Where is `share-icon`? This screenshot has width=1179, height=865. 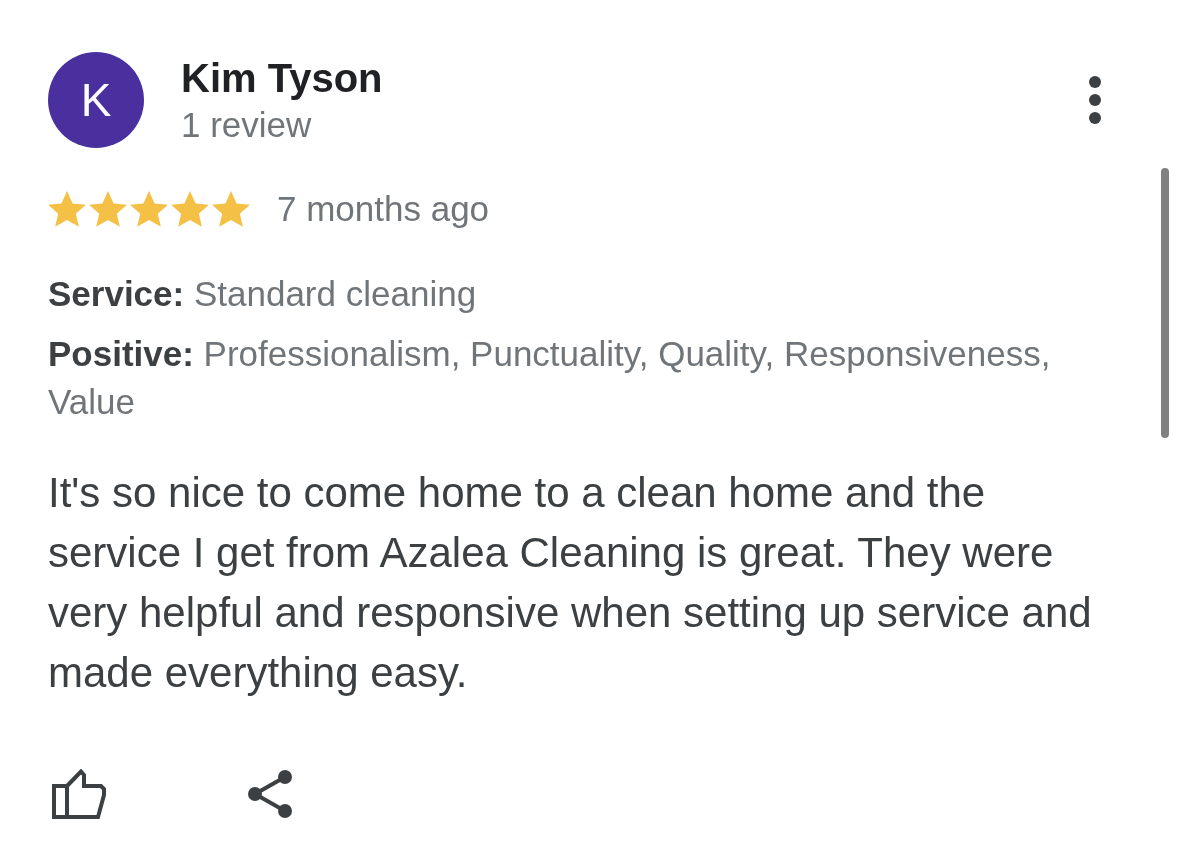
share-icon is located at coordinates (270, 794).